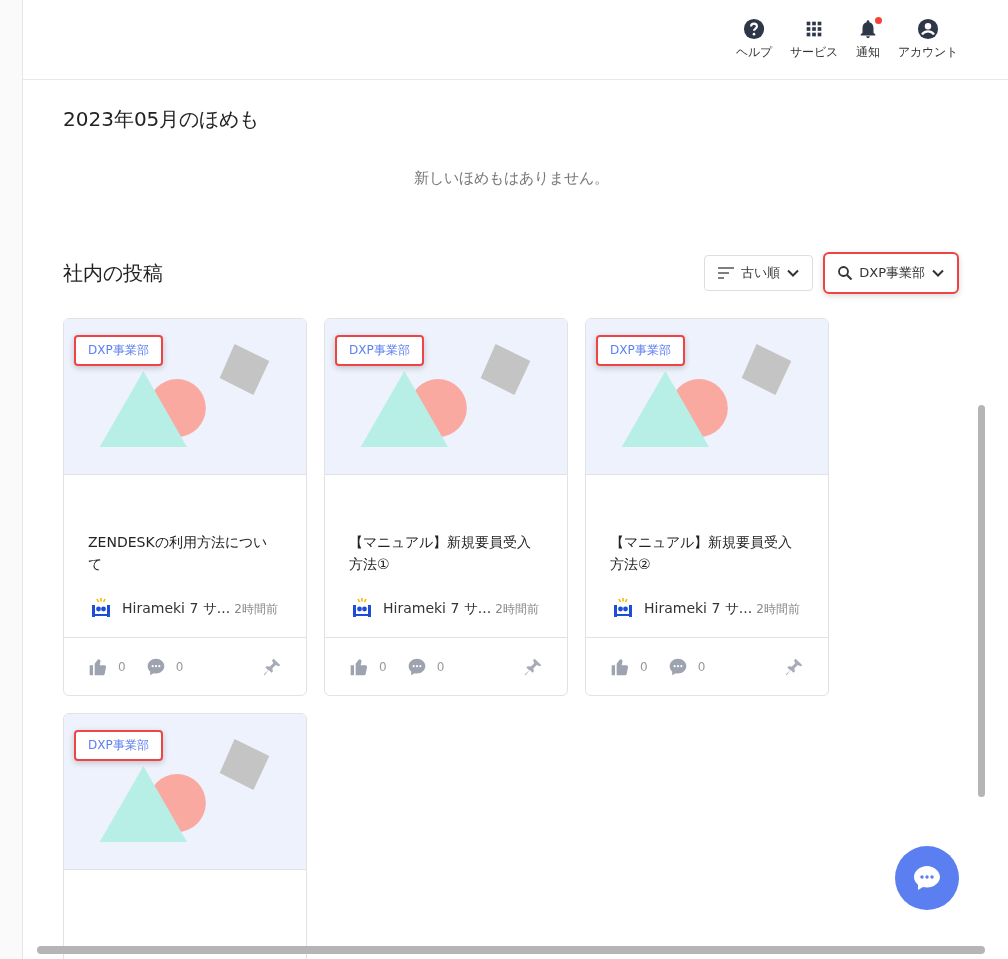 The image size is (1008, 959). What do you see at coordinates (511, 178) in the screenshot?
I see `empty-message: 新しいほめもはありません。` at bounding box center [511, 178].